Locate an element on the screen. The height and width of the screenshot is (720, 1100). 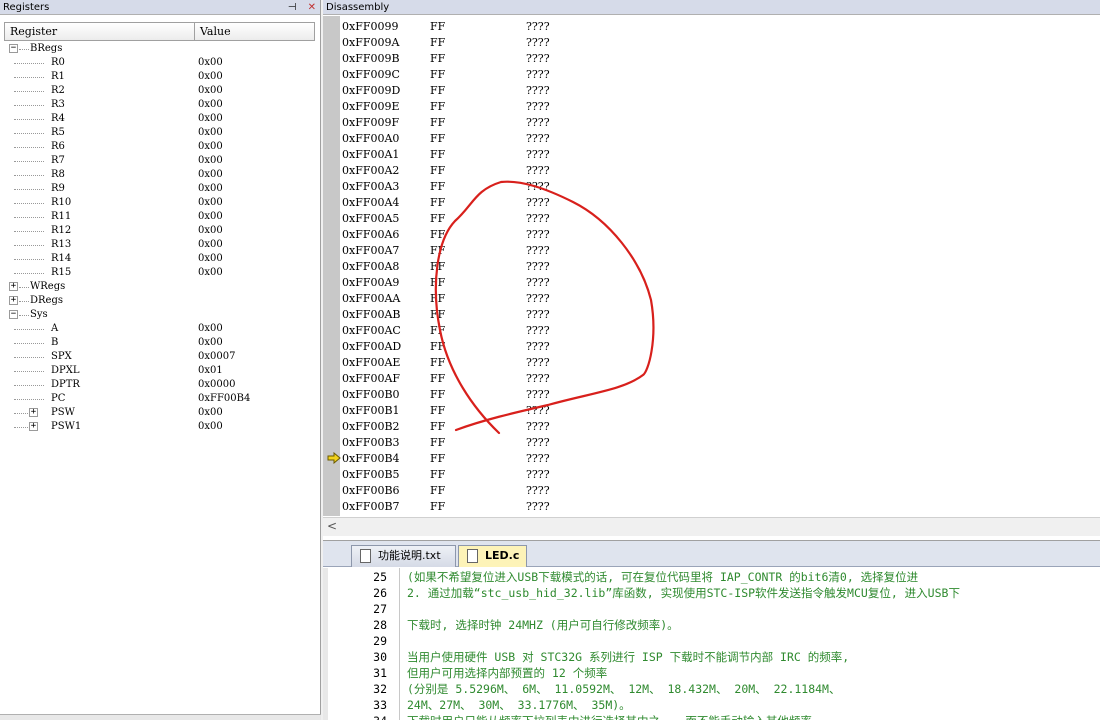
register-row: − Sys is located at coordinates (159, 315).